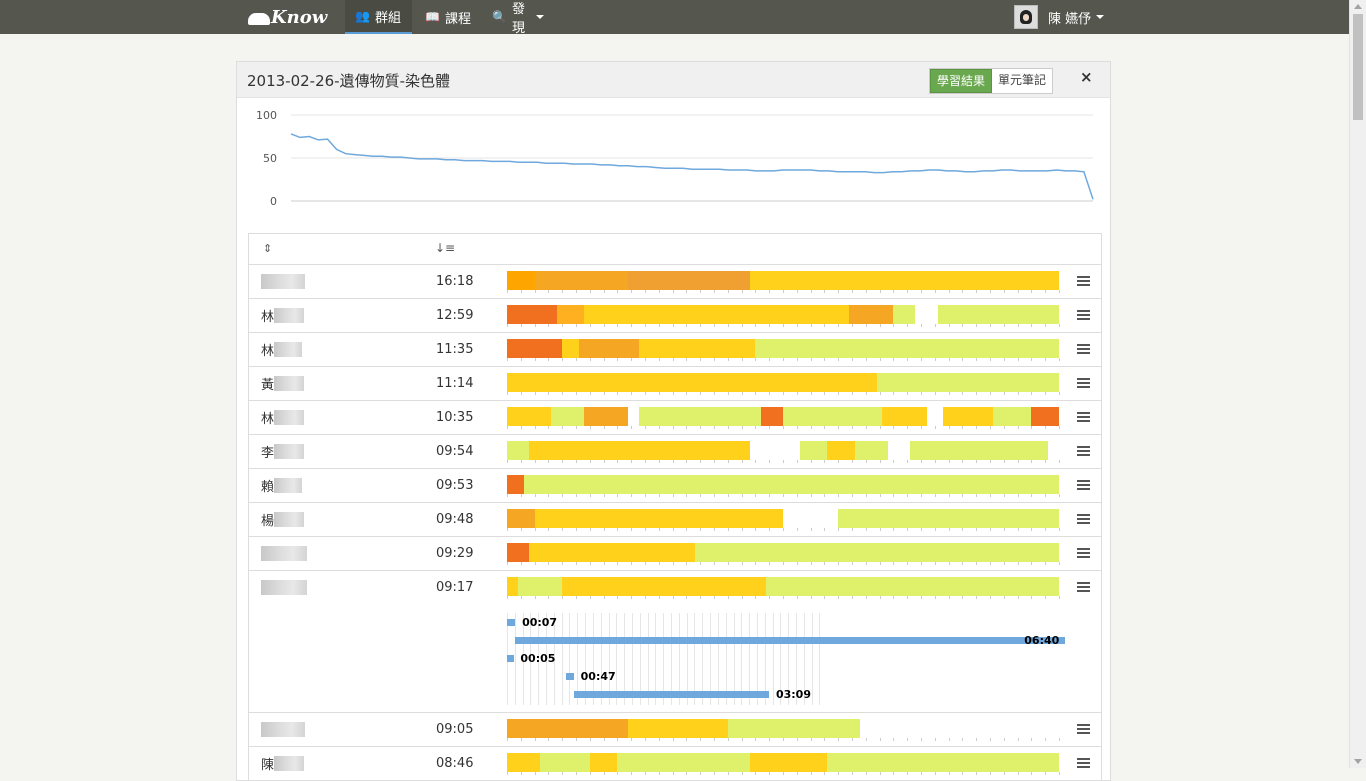  I want to click on table-row: 楊 09:48, so click(675, 520).